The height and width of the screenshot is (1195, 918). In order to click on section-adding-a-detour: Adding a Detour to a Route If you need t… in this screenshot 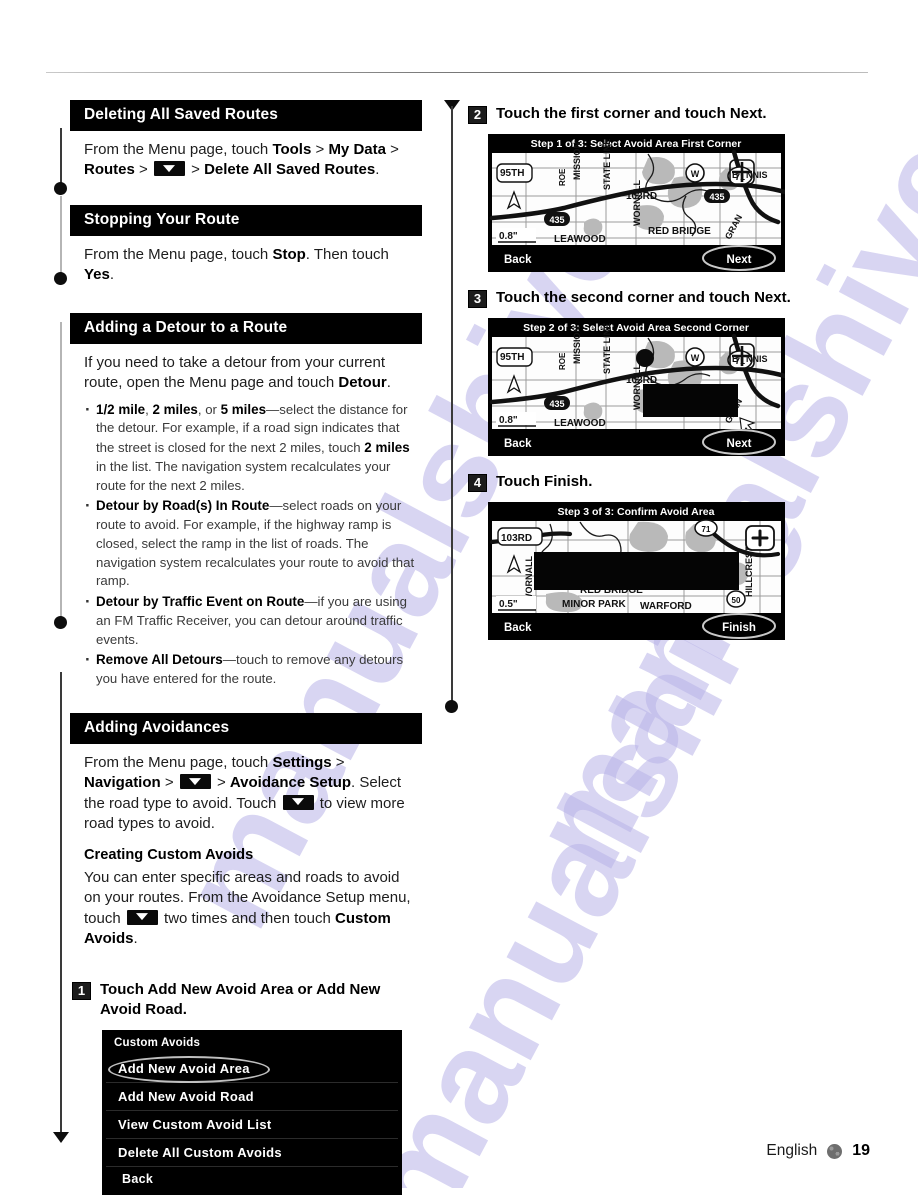, I will do `click(246, 500)`.